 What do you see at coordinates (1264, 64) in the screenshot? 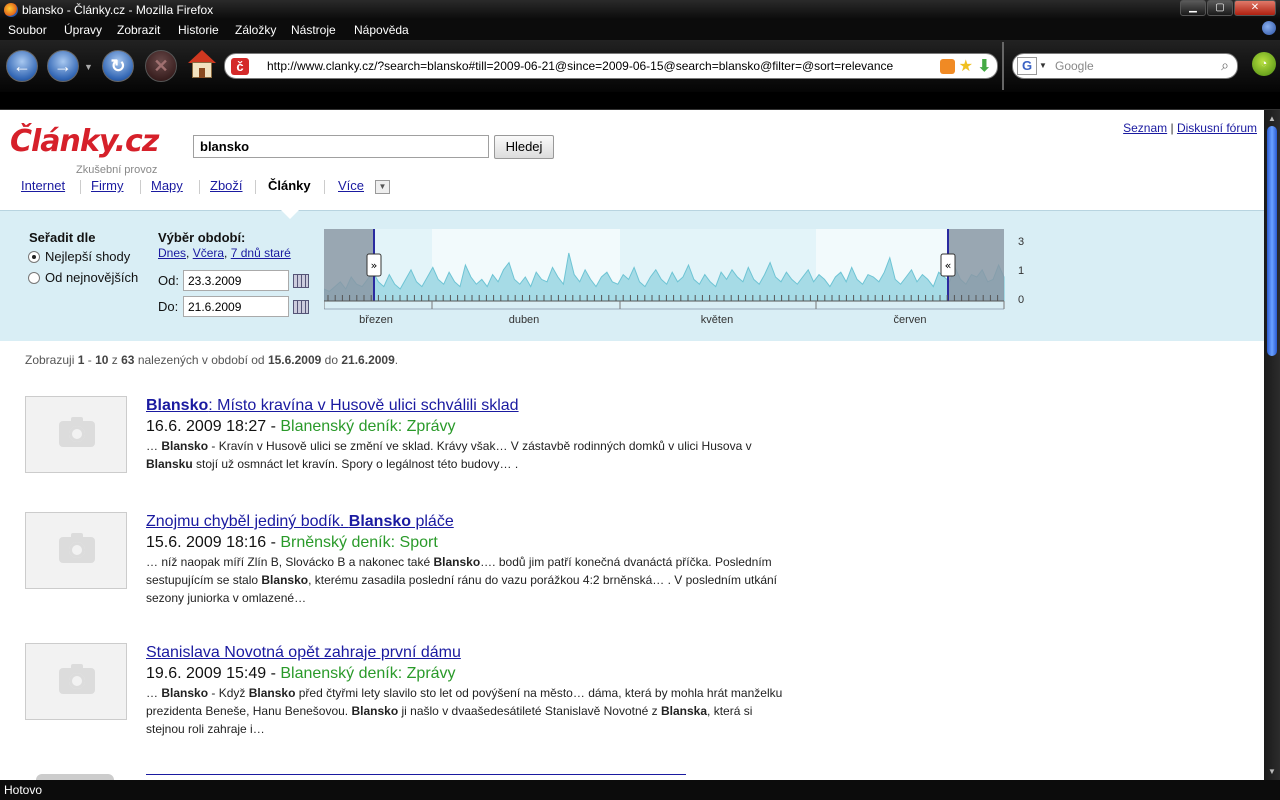
I see `extension-icon: ◔` at bounding box center [1264, 64].